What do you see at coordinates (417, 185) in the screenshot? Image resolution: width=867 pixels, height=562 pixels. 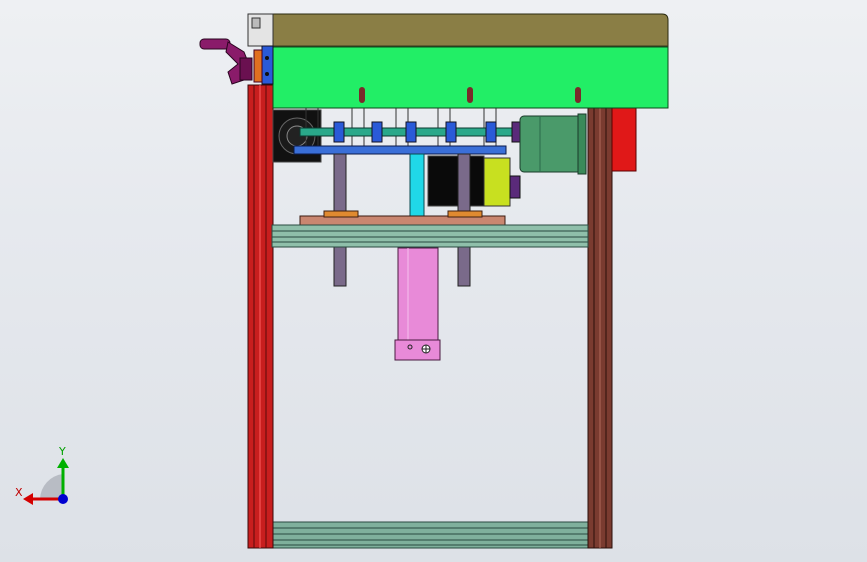 I see `cyan-guide-rod` at bounding box center [417, 185].